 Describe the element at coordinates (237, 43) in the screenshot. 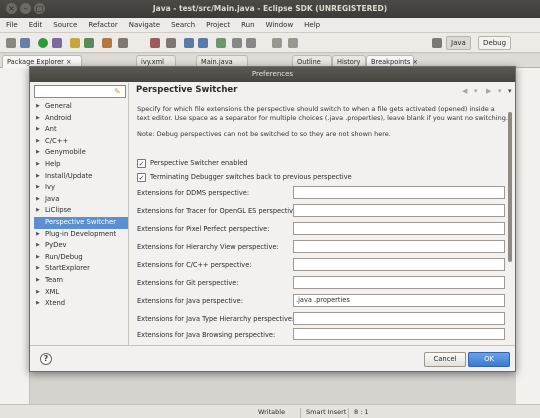

I see `back-icon` at that location.